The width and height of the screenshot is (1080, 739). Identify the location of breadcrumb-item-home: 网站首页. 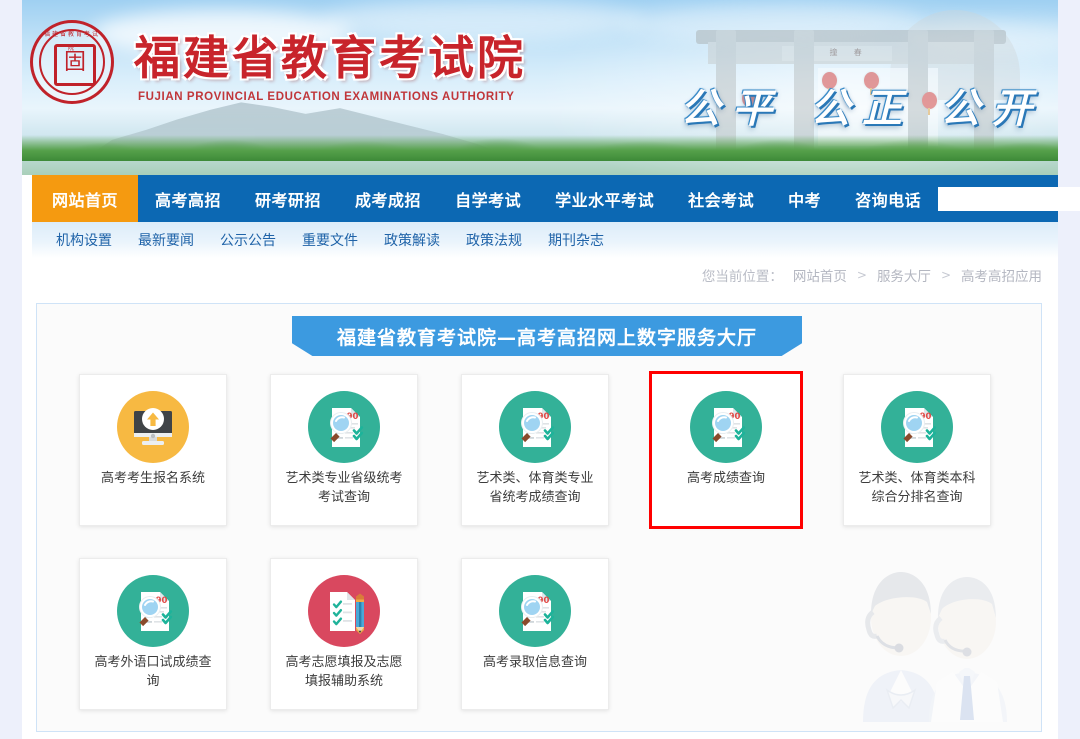
(820, 275).